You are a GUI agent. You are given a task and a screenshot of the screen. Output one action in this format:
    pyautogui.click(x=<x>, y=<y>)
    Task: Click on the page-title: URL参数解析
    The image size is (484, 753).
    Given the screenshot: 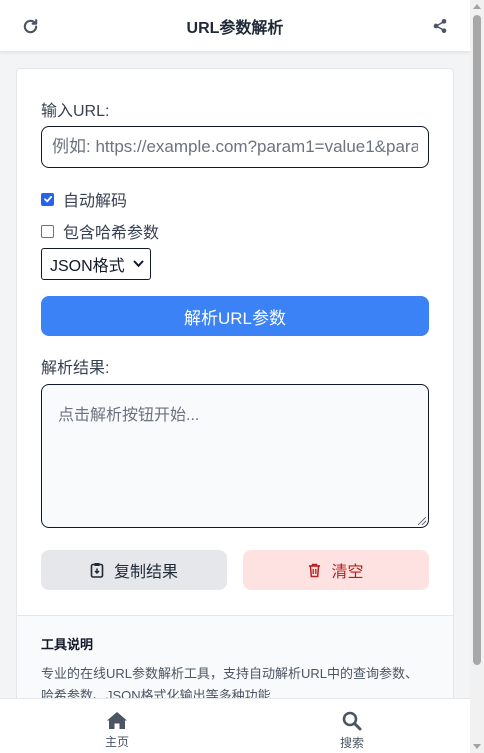 What is the action you would take?
    pyautogui.click(x=235, y=28)
    